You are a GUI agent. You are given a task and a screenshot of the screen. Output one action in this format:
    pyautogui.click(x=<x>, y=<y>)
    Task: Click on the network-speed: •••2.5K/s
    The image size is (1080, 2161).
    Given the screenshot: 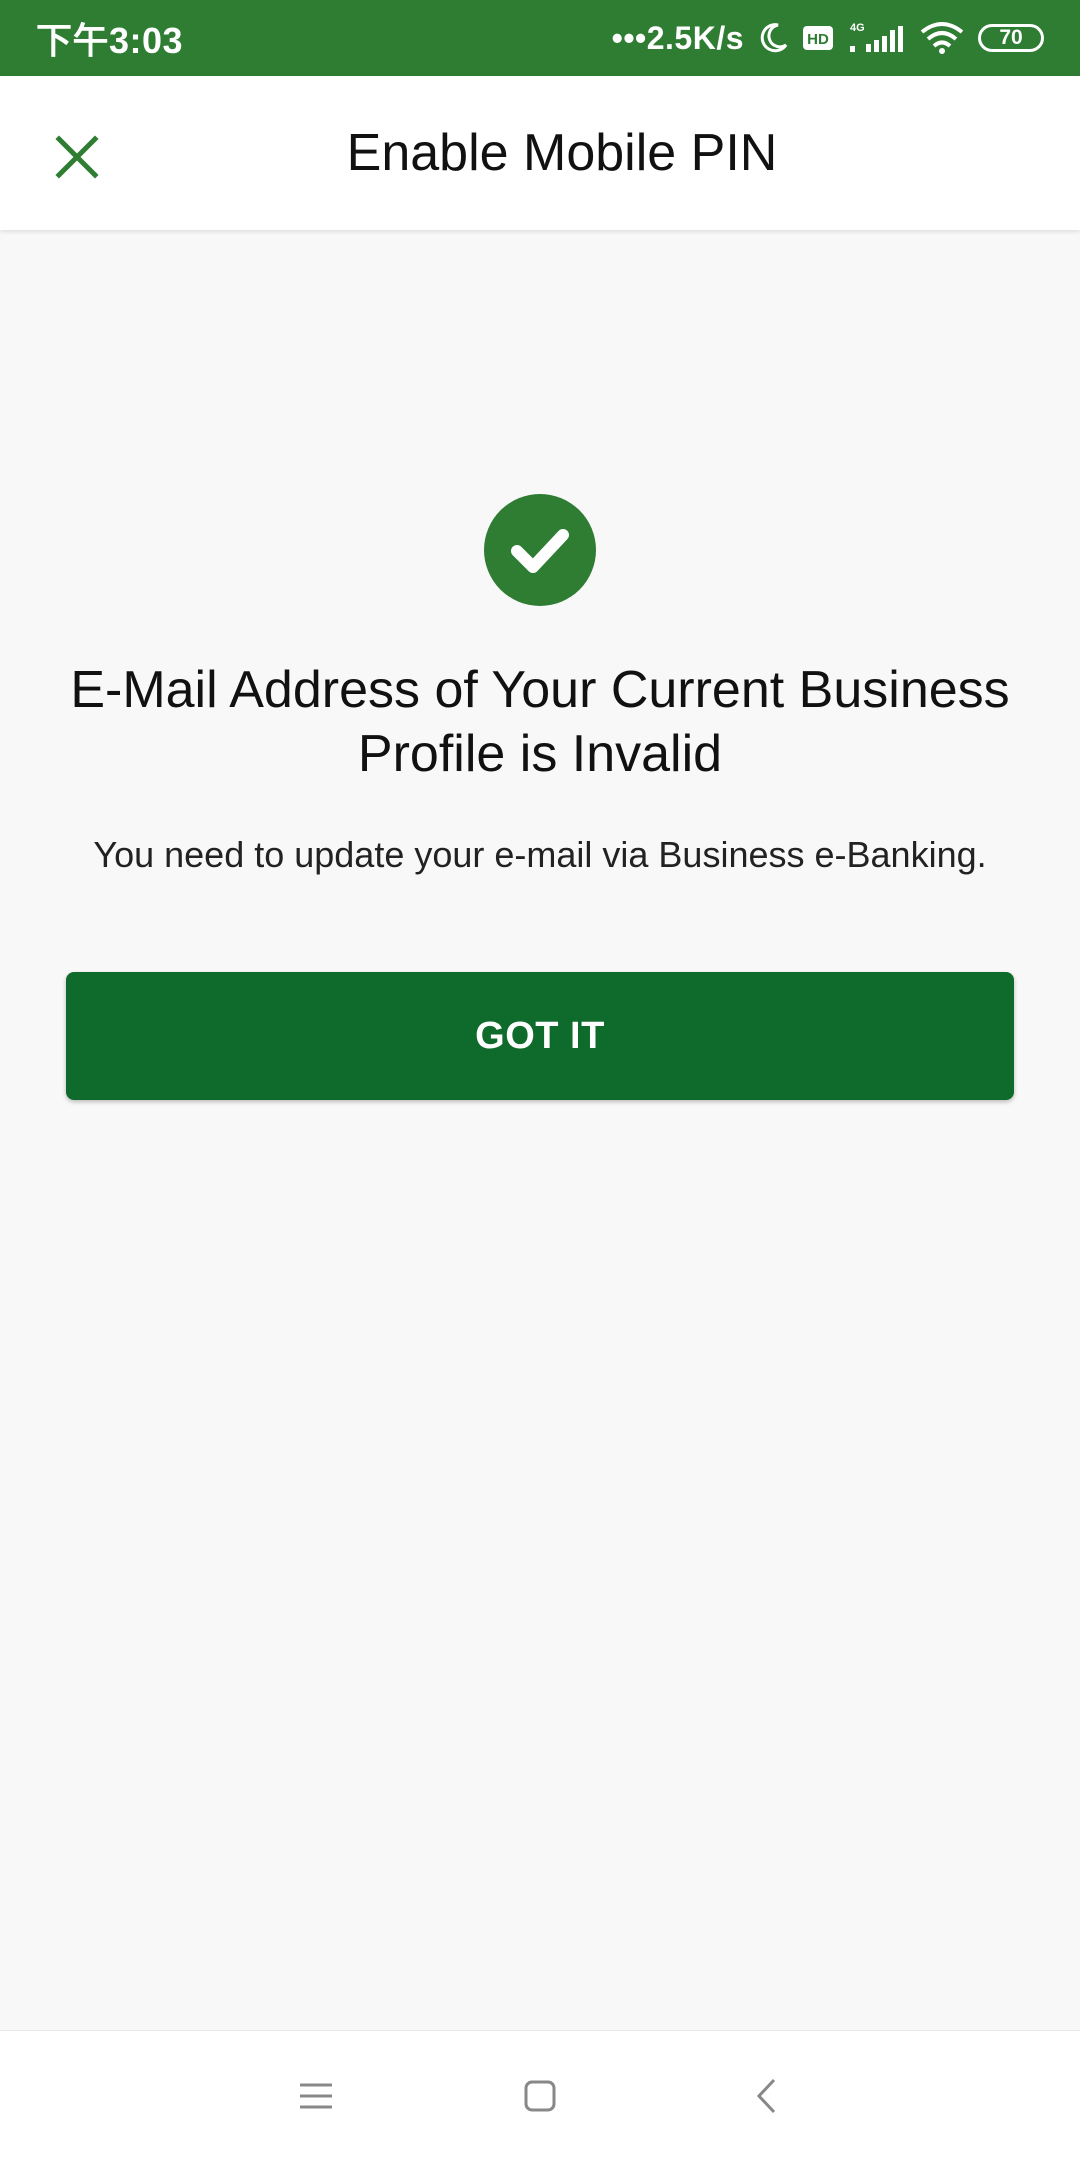 What is the action you would take?
    pyautogui.click(x=677, y=37)
    